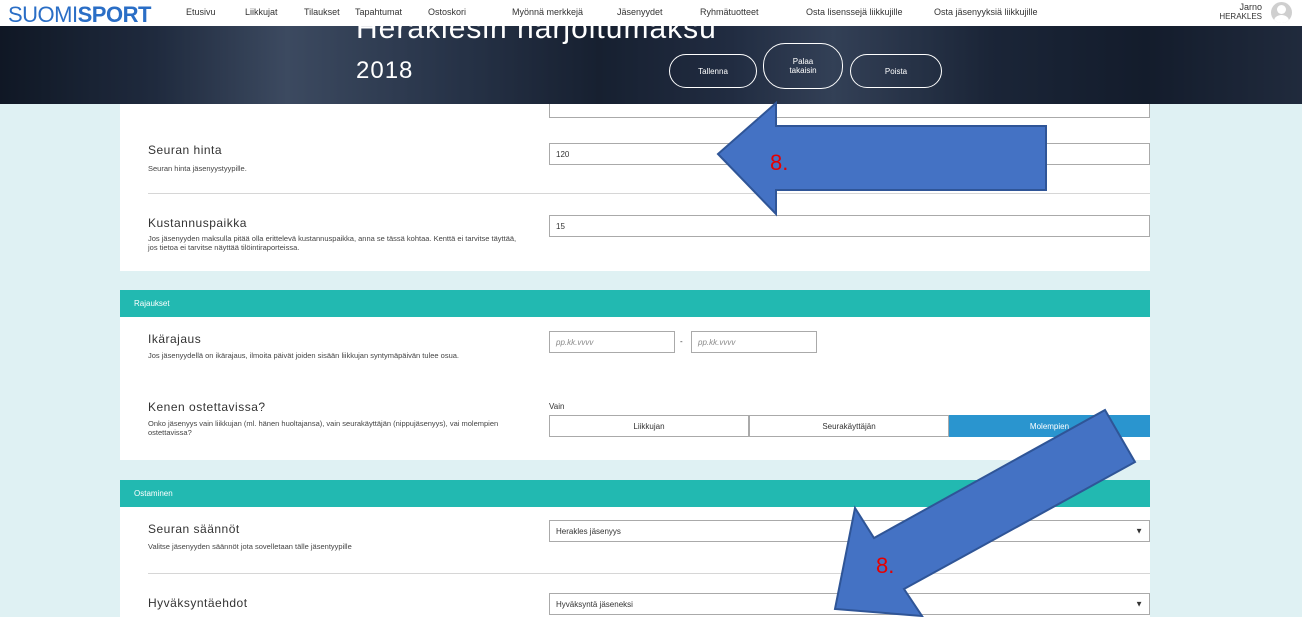 Image resolution: width=1302 pixels, height=617 pixels. I want to click on save-button: Tallenna, so click(713, 71).